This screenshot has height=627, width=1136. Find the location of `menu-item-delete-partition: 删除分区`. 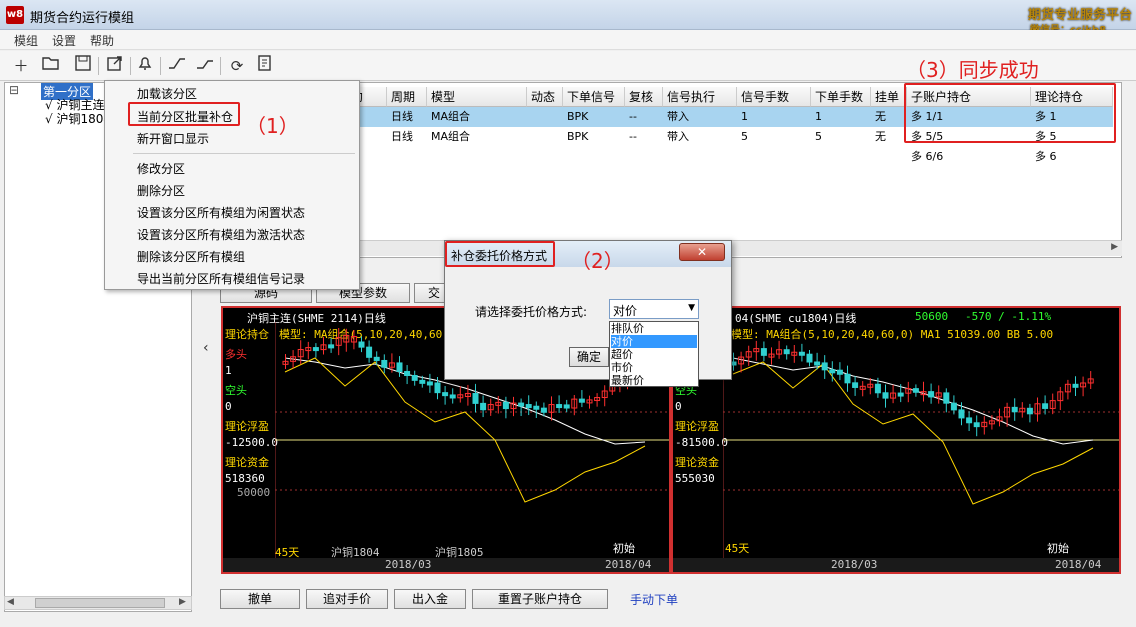

menu-item-delete-partition: 删除分区 is located at coordinates (161, 190).